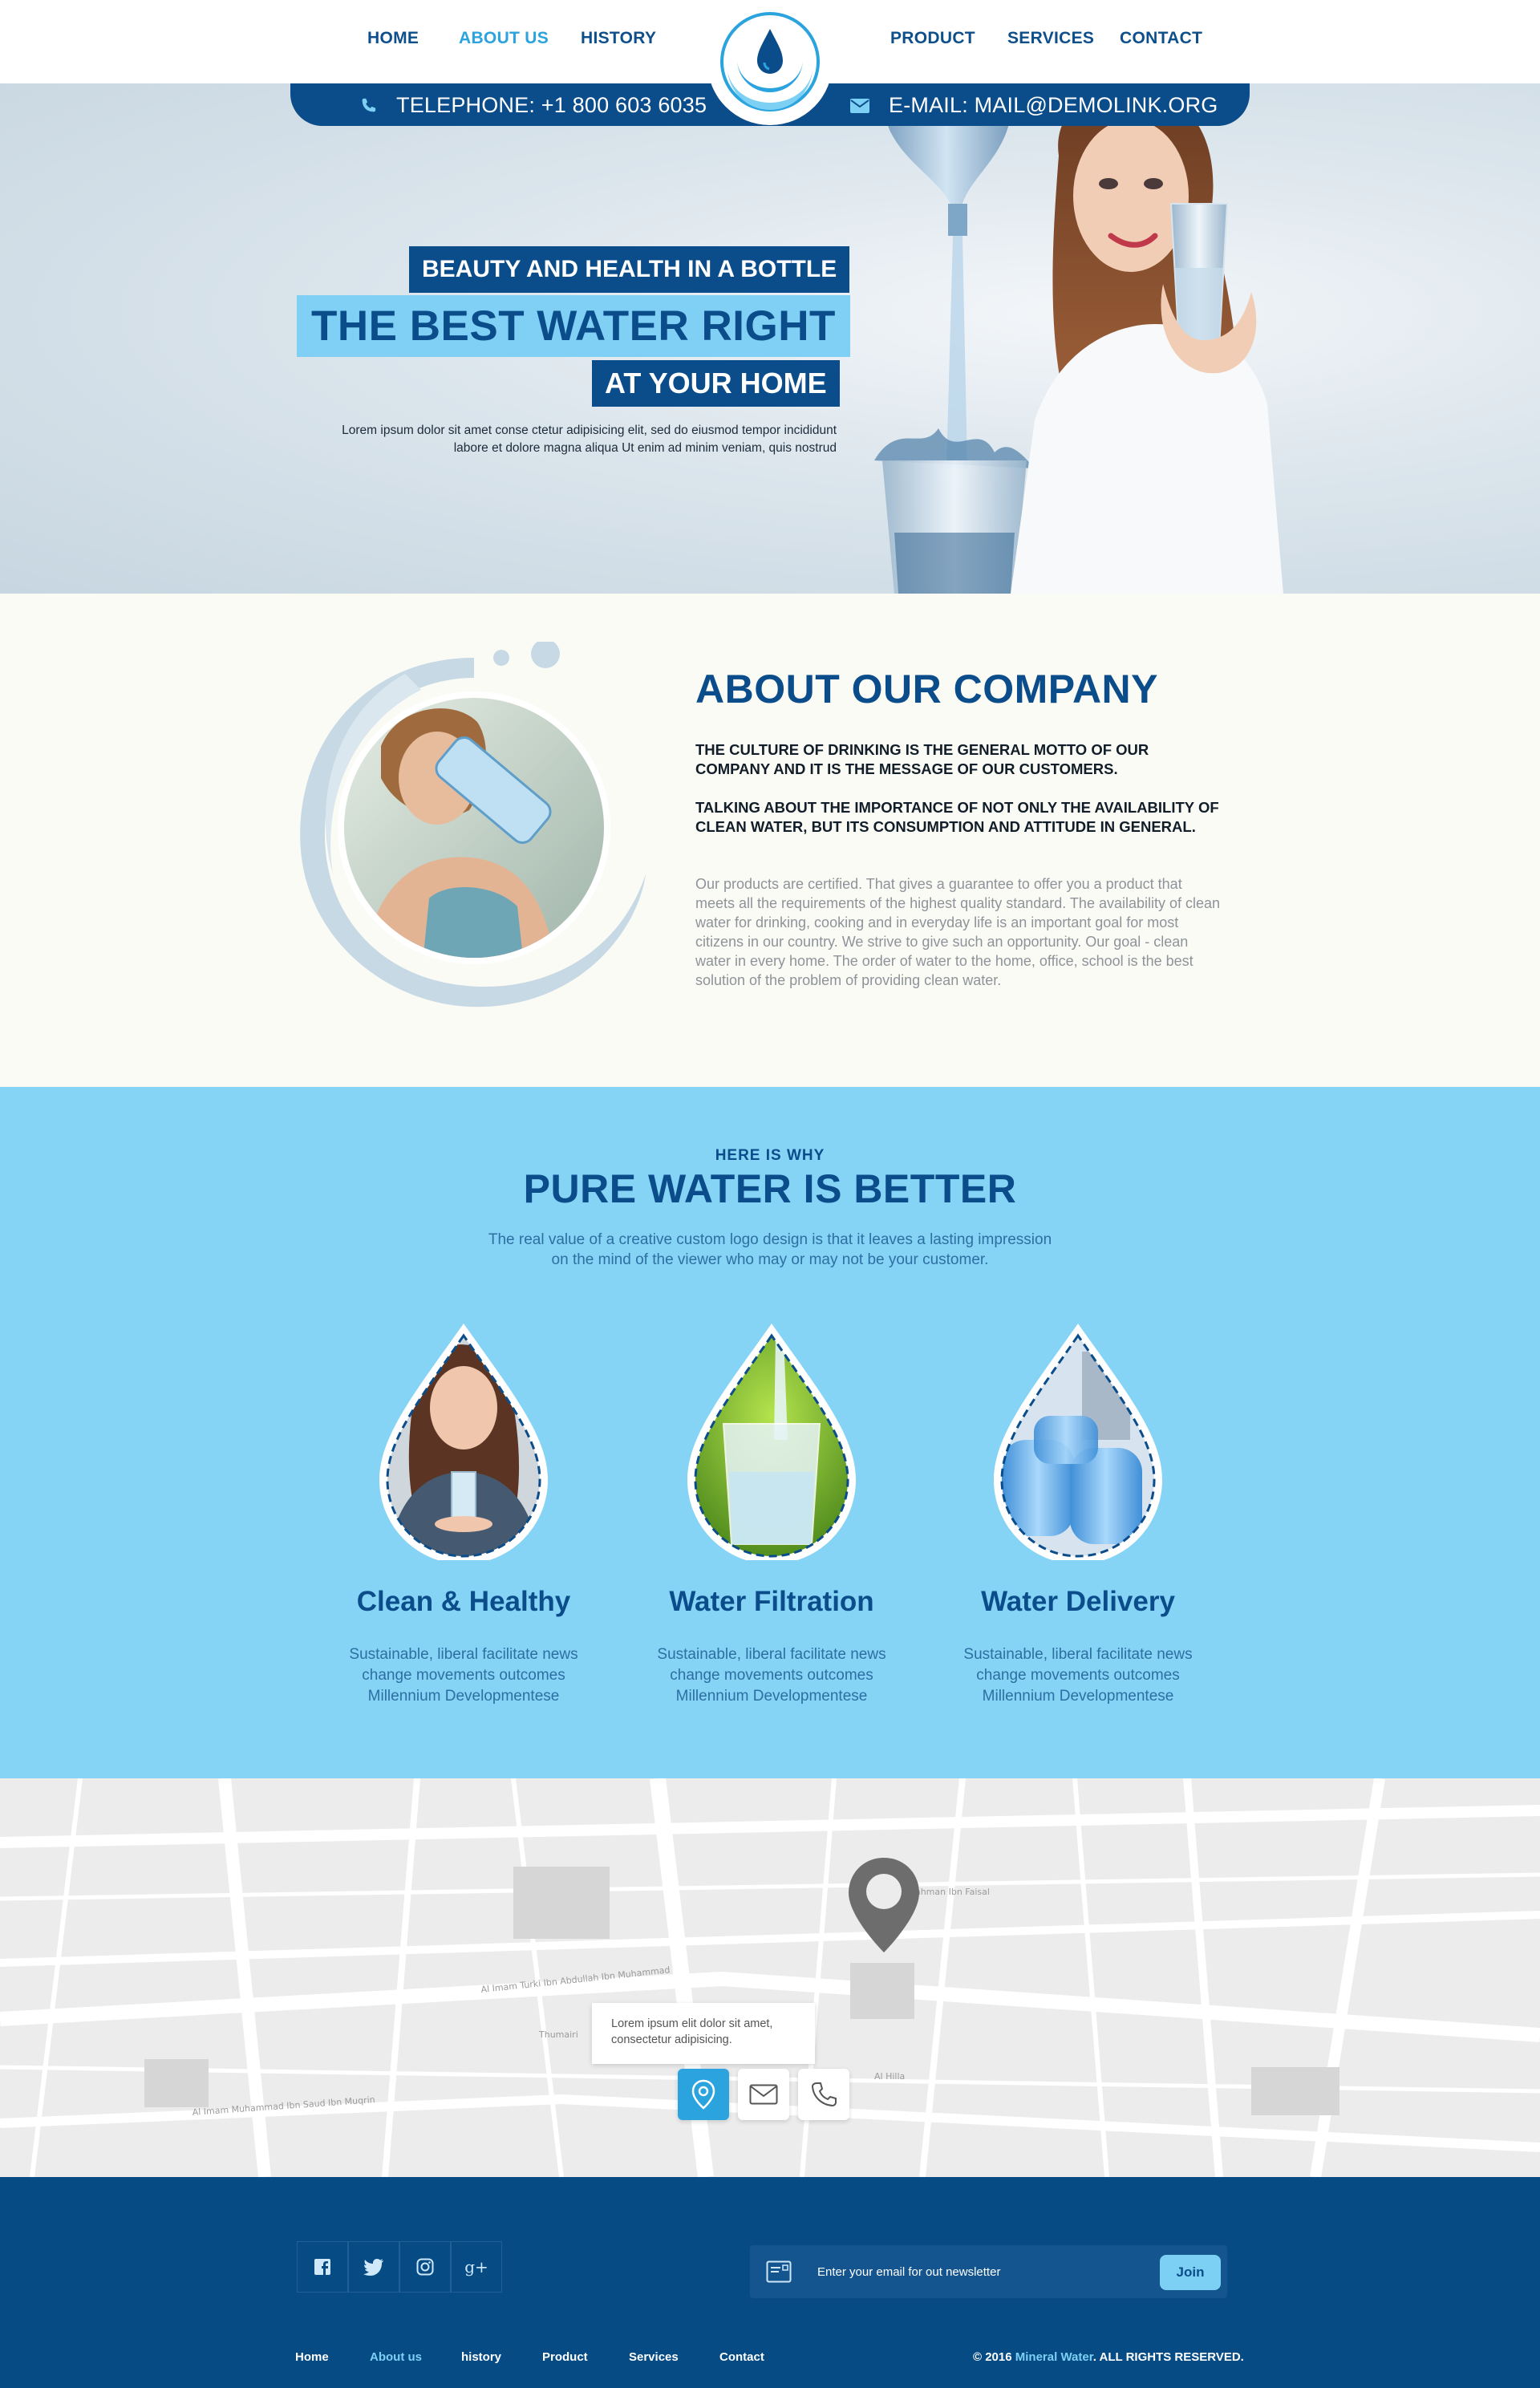 This screenshot has width=1540, height=2388. What do you see at coordinates (771, 1440) in the screenshot?
I see `water-filtration-drop-image` at bounding box center [771, 1440].